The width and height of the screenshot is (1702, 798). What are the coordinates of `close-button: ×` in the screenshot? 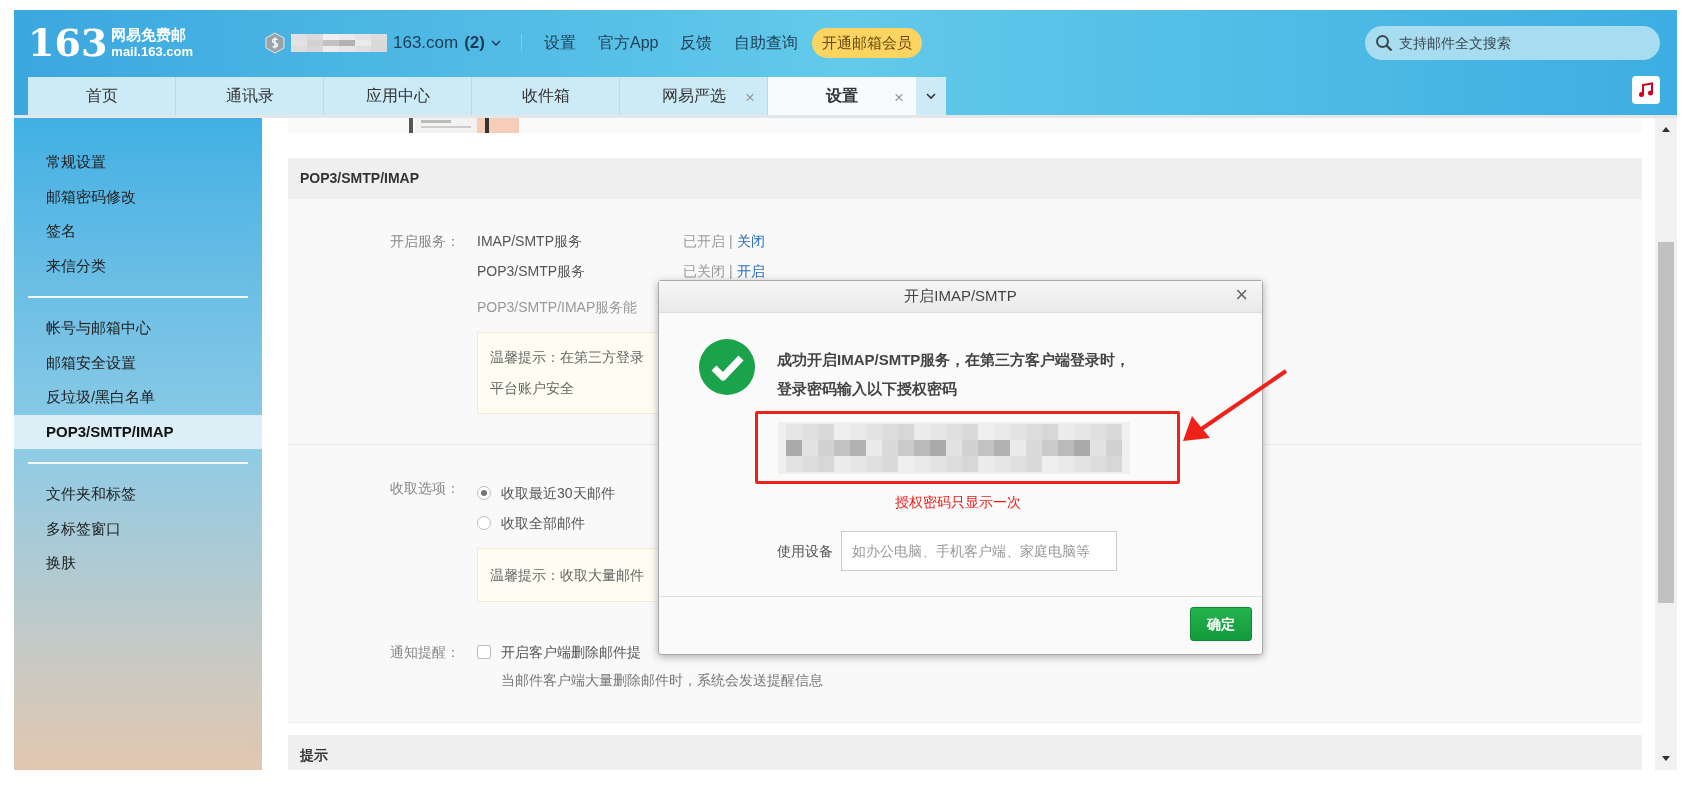 It's located at (1241, 295).